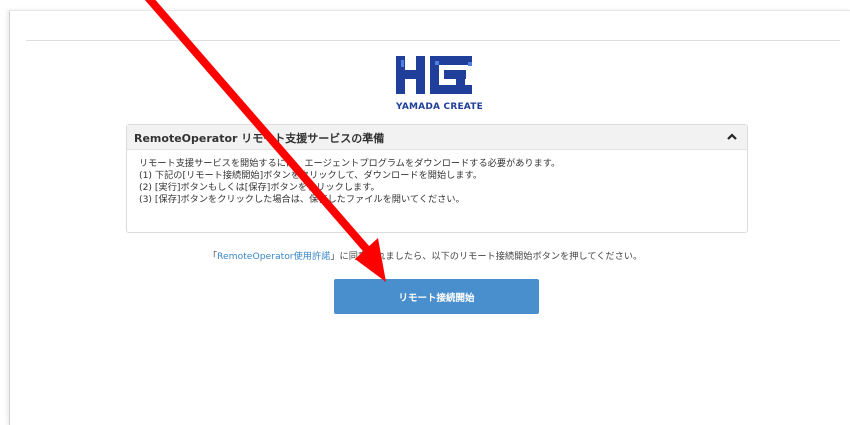 This screenshot has width=850, height=425. What do you see at coordinates (434, 75) in the screenshot?
I see `logo-mark-icon` at bounding box center [434, 75].